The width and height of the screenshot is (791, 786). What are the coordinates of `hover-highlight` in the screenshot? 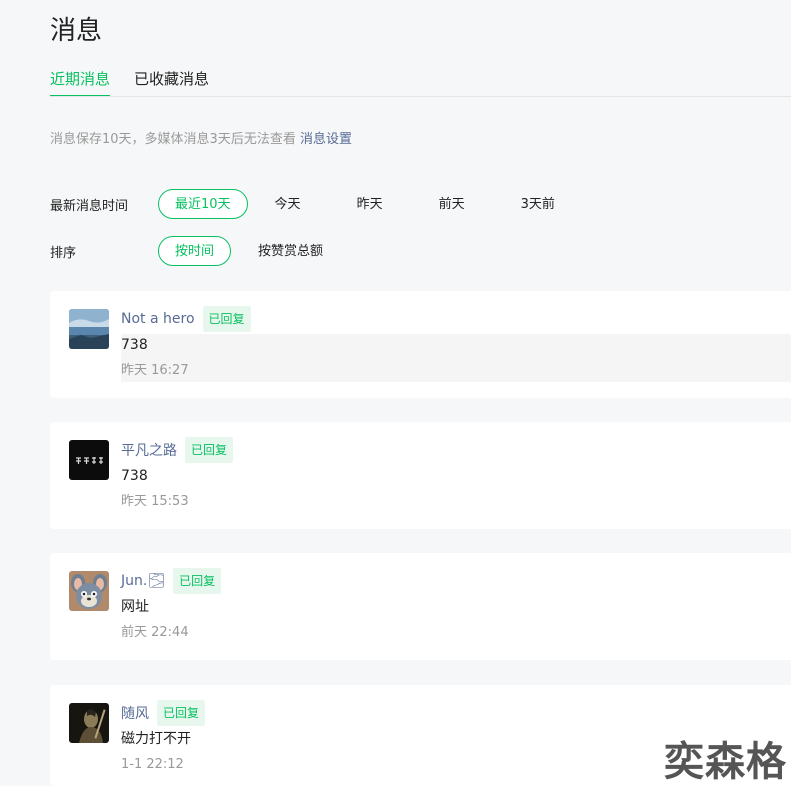 It's located at (456, 358).